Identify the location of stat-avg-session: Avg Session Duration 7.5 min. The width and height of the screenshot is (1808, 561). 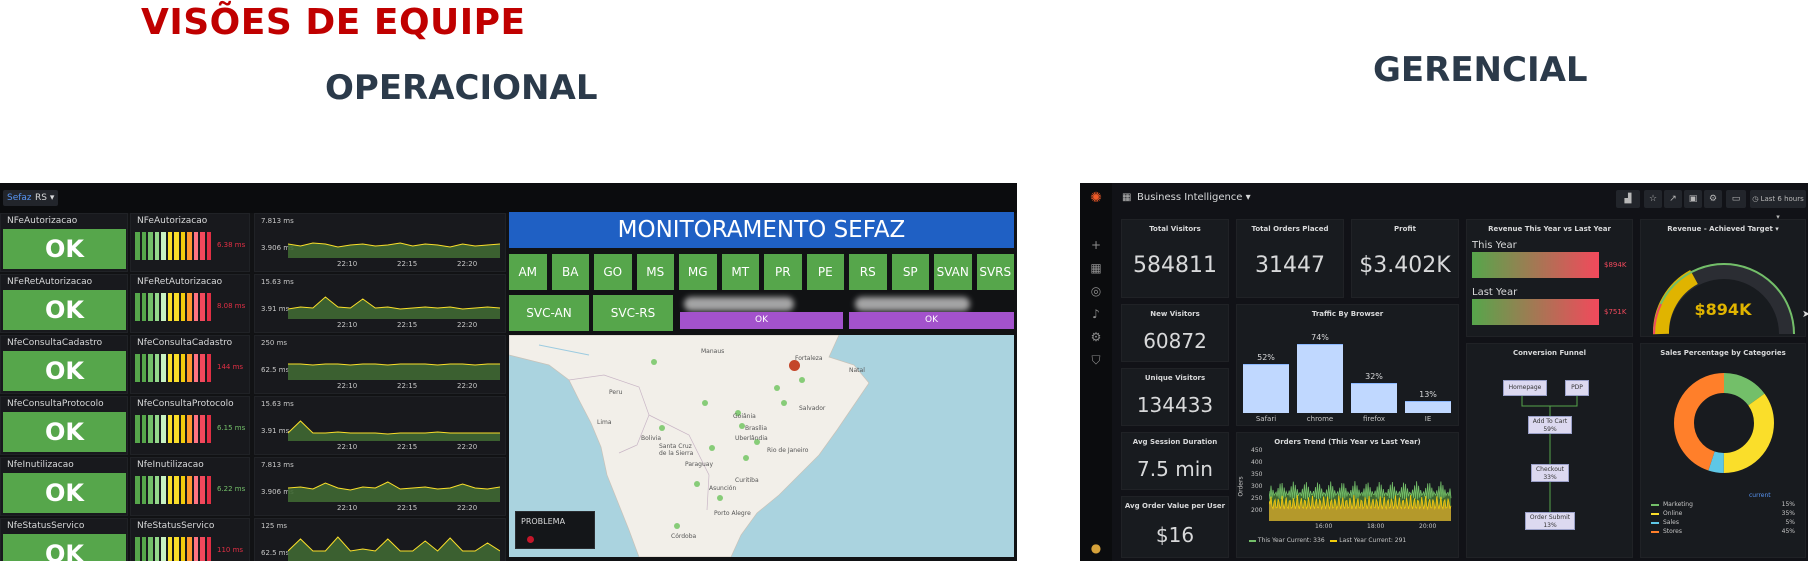
(1175, 461).